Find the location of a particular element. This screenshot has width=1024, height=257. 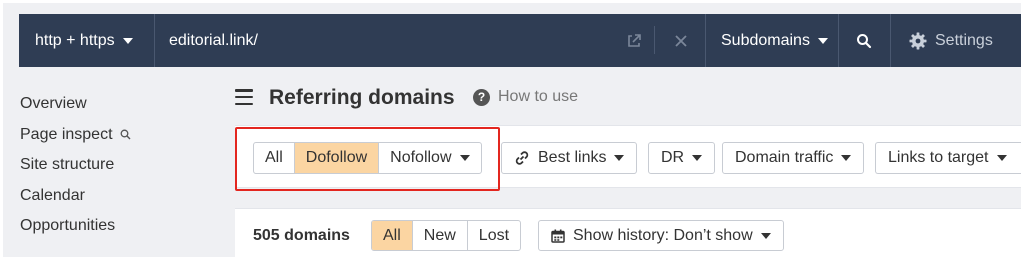

sidebar-item-opportunities: Opportunities is located at coordinates (115, 226).